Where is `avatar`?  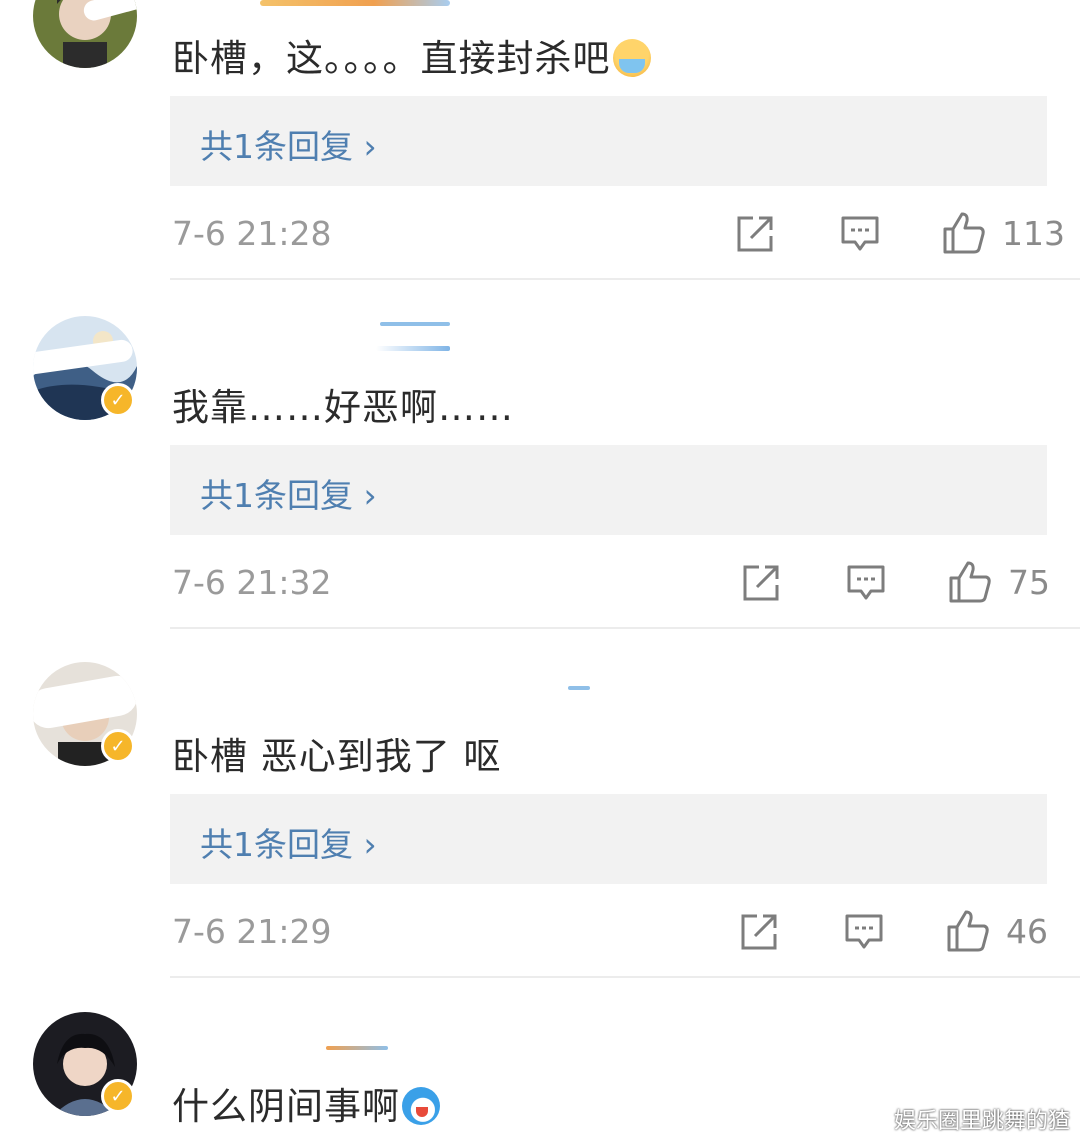 avatar is located at coordinates (85, 34).